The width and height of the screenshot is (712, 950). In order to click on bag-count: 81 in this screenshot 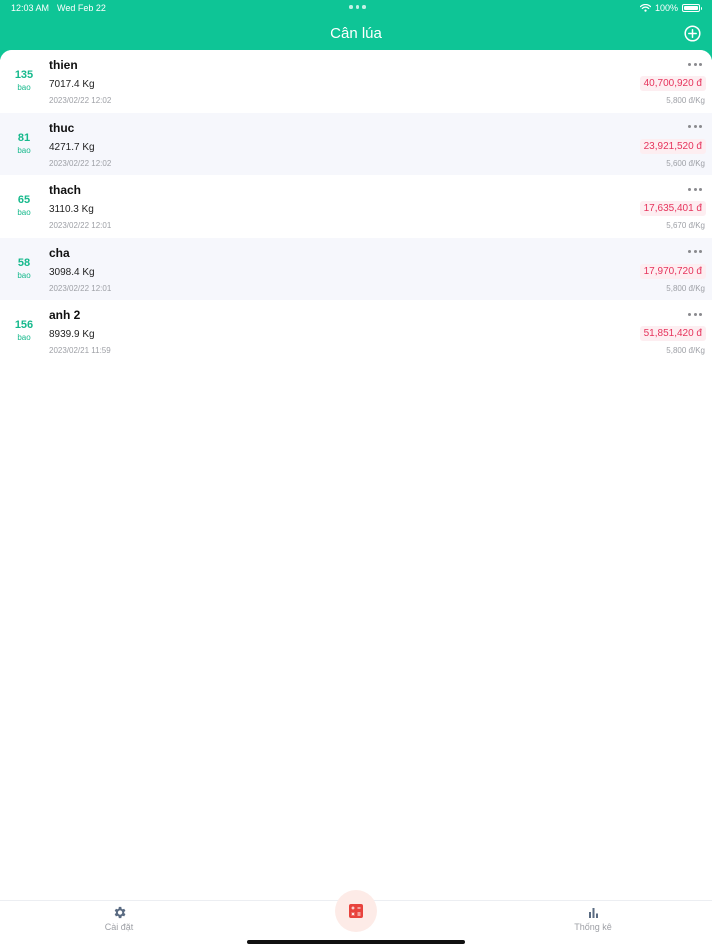, I will do `click(24, 137)`.